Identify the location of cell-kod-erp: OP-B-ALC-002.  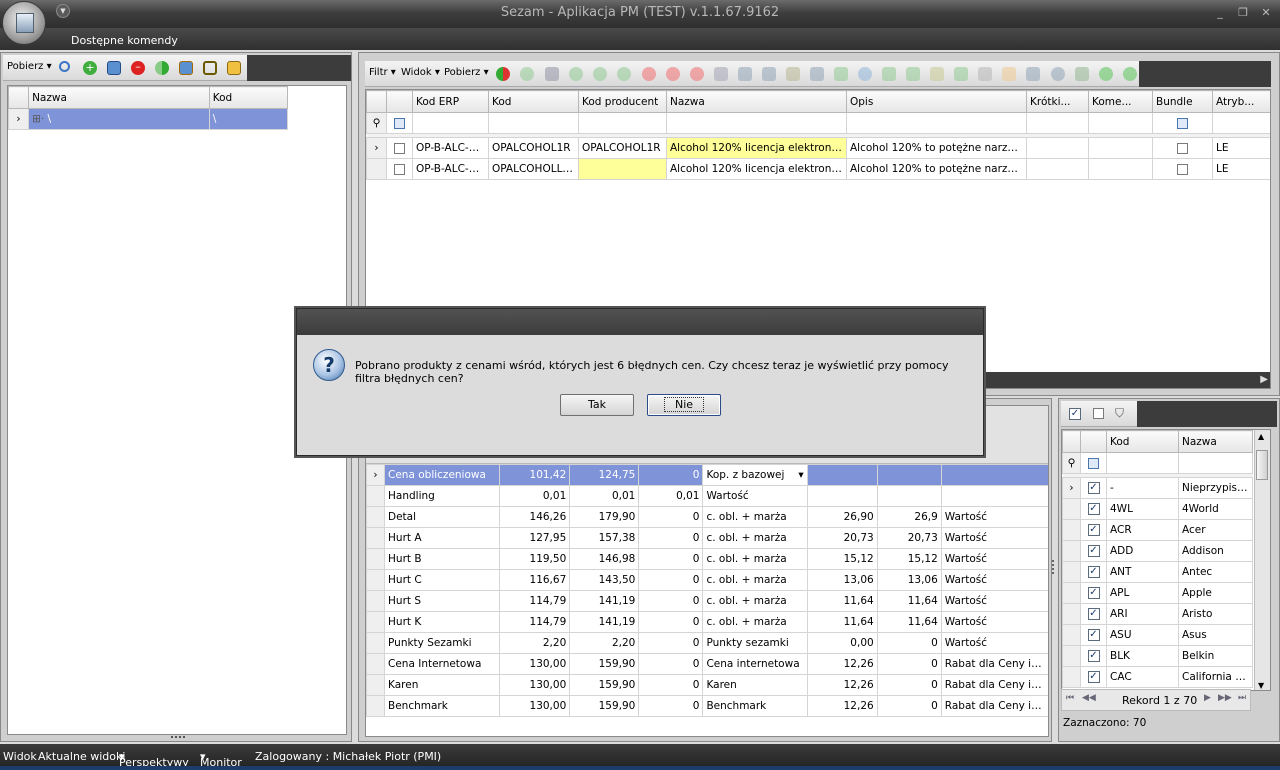
(450, 169).